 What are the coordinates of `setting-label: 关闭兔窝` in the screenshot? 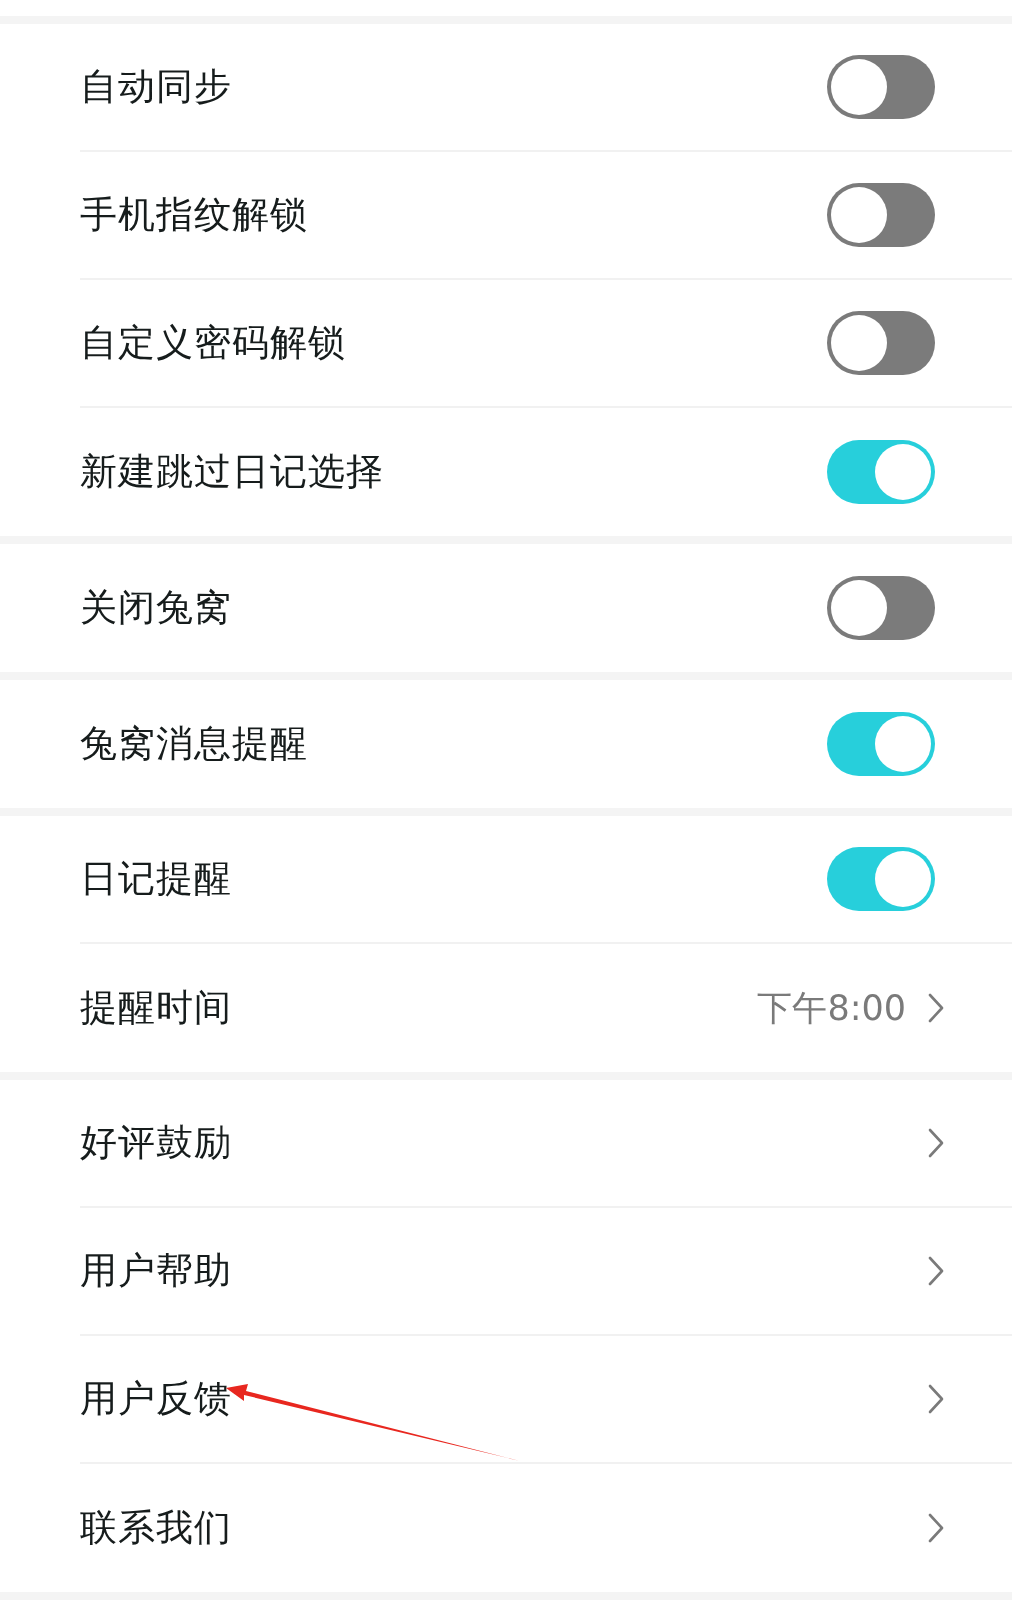 It's located at (156, 608).